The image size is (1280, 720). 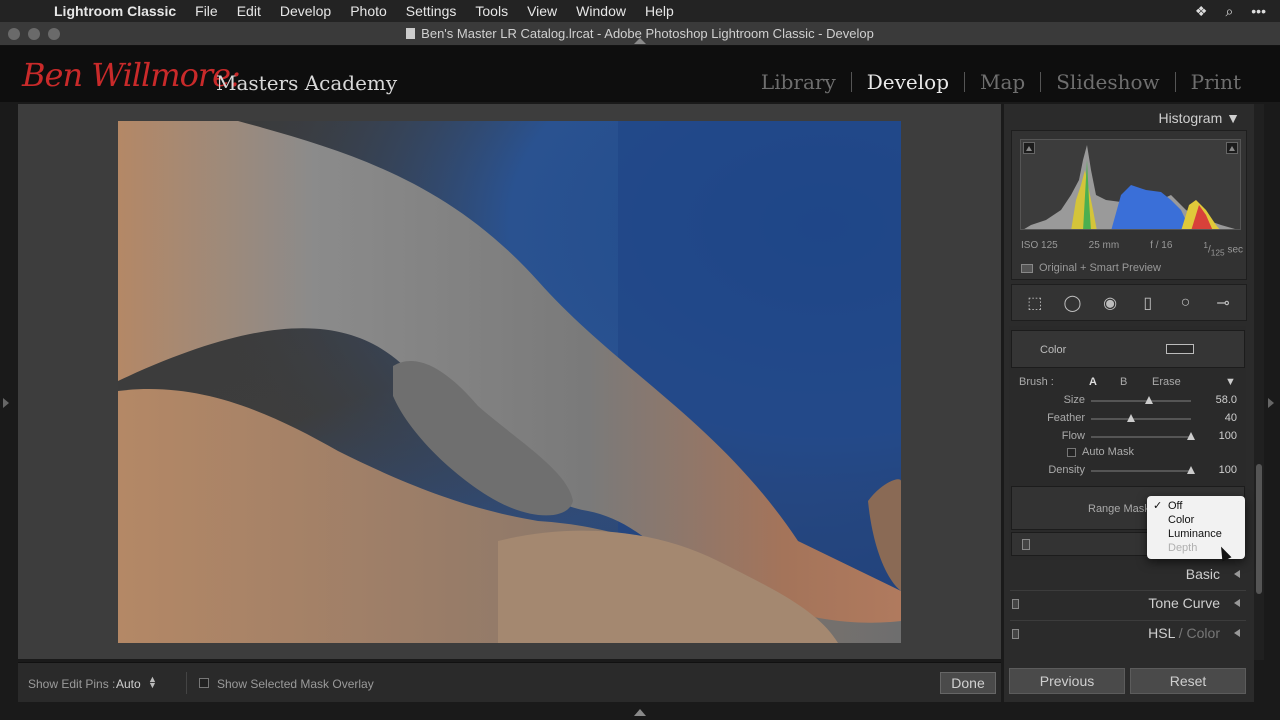 What do you see at coordinates (1158, 506) in the screenshot?
I see `checkmark-icon: ✓` at bounding box center [1158, 506].